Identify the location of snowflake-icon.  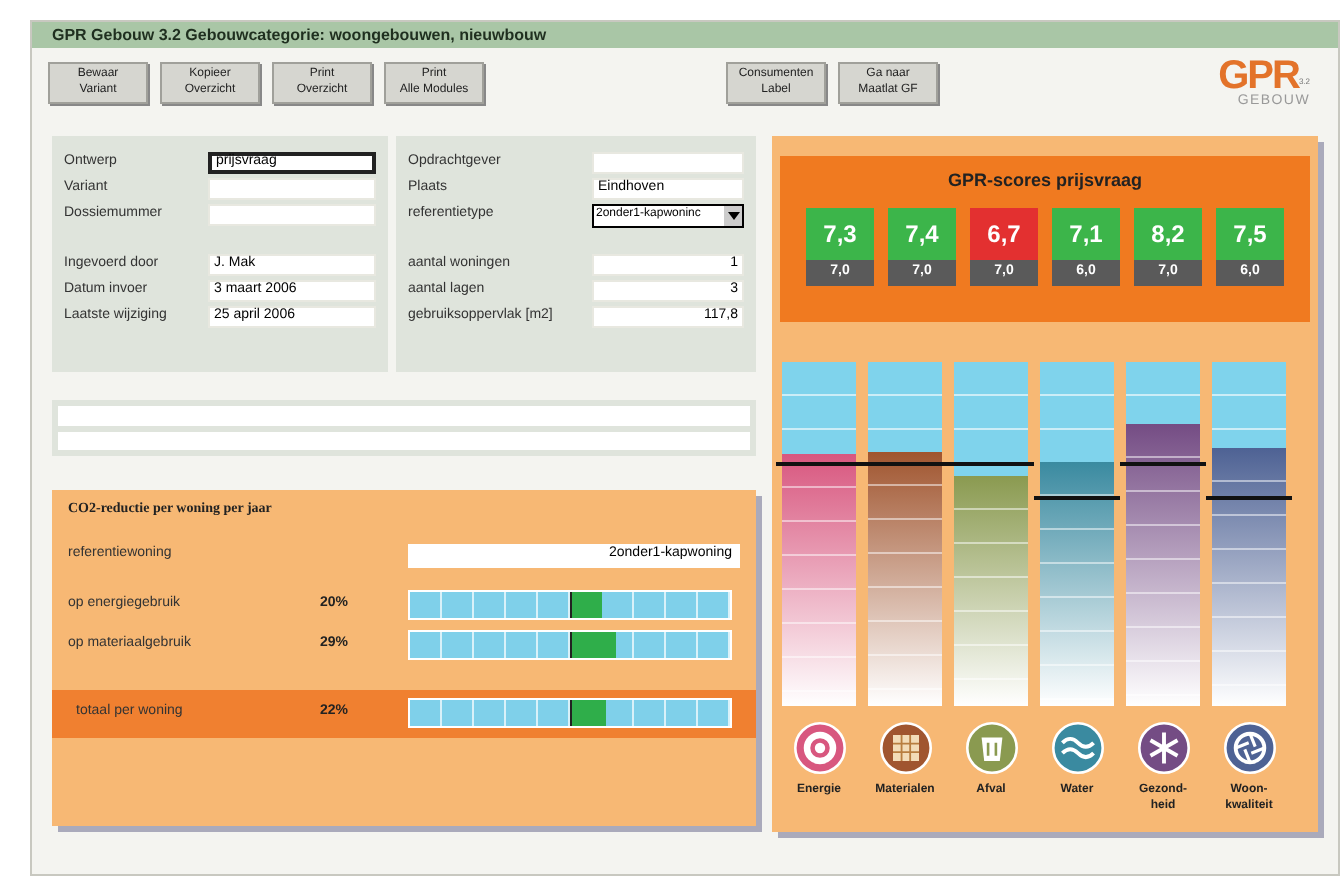
(1163, 748).